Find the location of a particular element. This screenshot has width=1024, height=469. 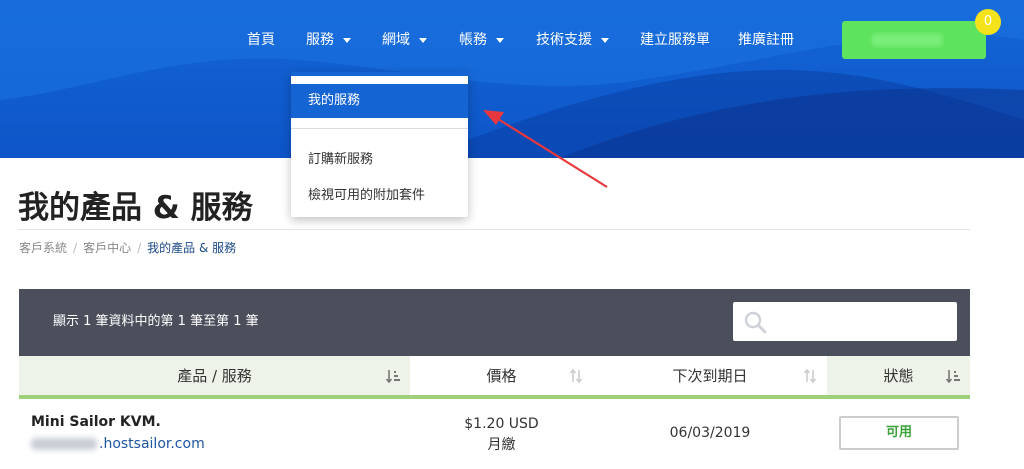

nav-label: 建立服務單 is located at coordinates (675, 40).